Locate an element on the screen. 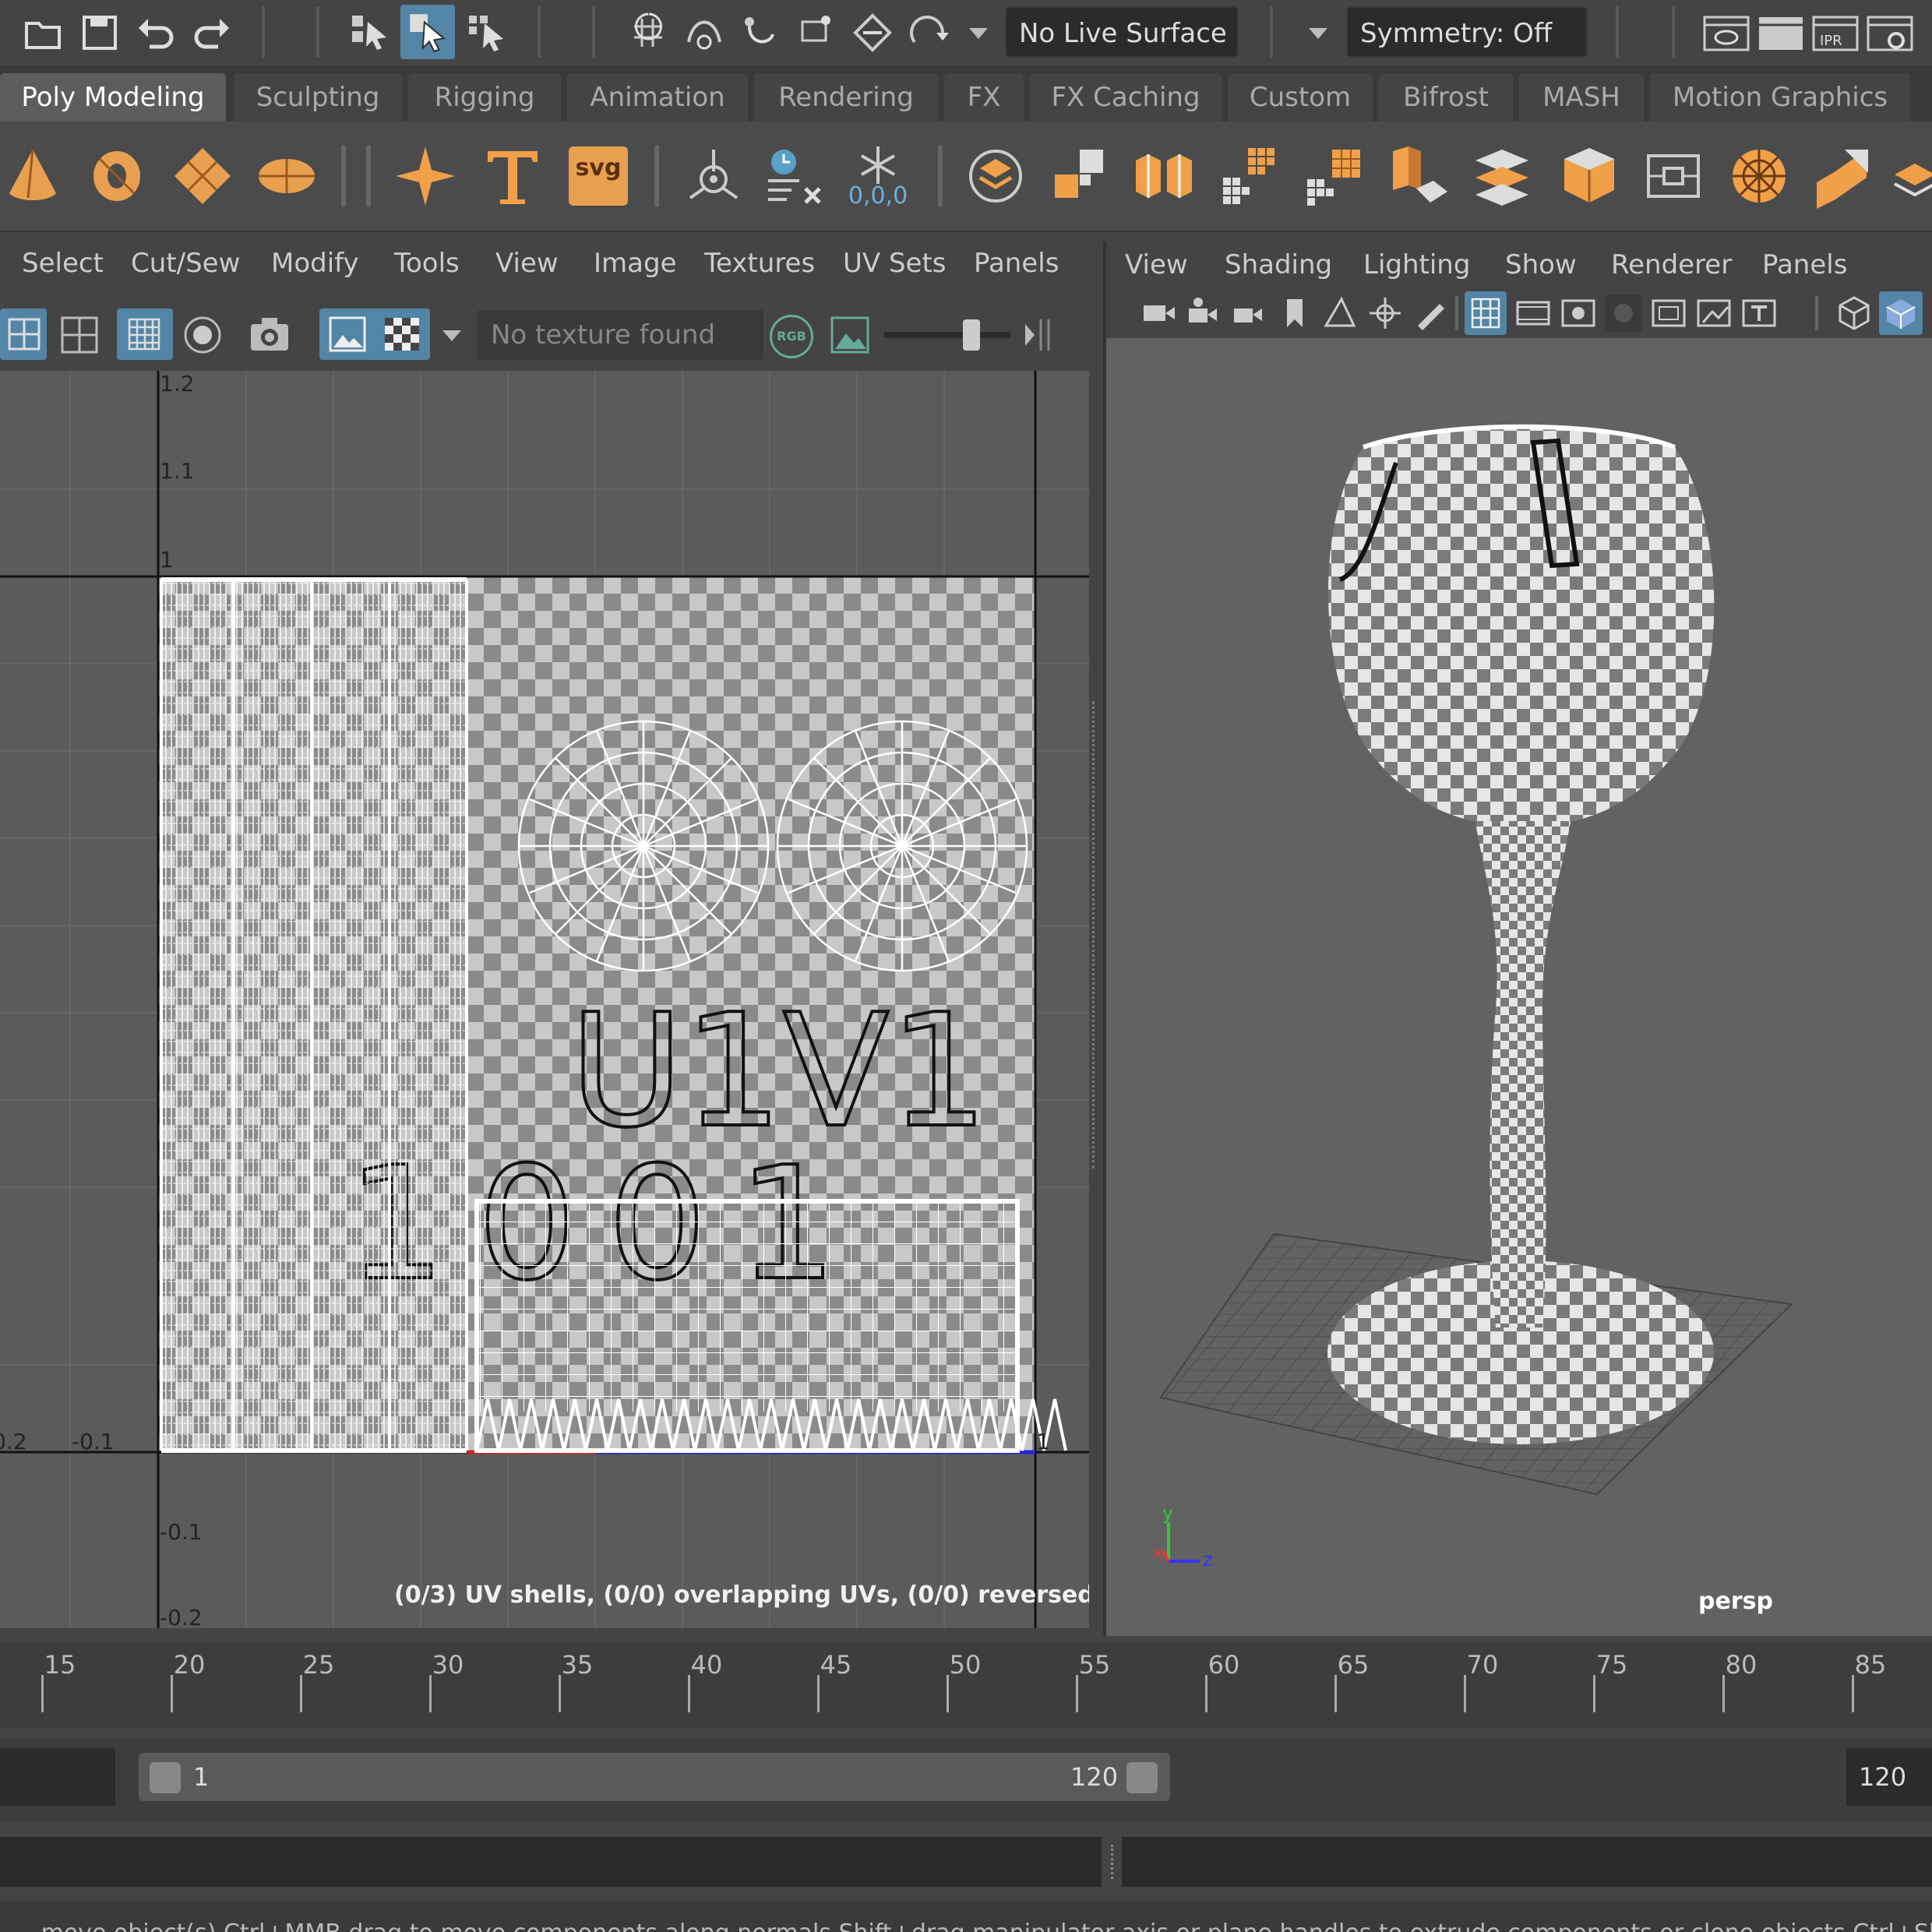 This screenshot has width=1932, height=1932. grid-toggle-button is located at coordinates (1486, 313).